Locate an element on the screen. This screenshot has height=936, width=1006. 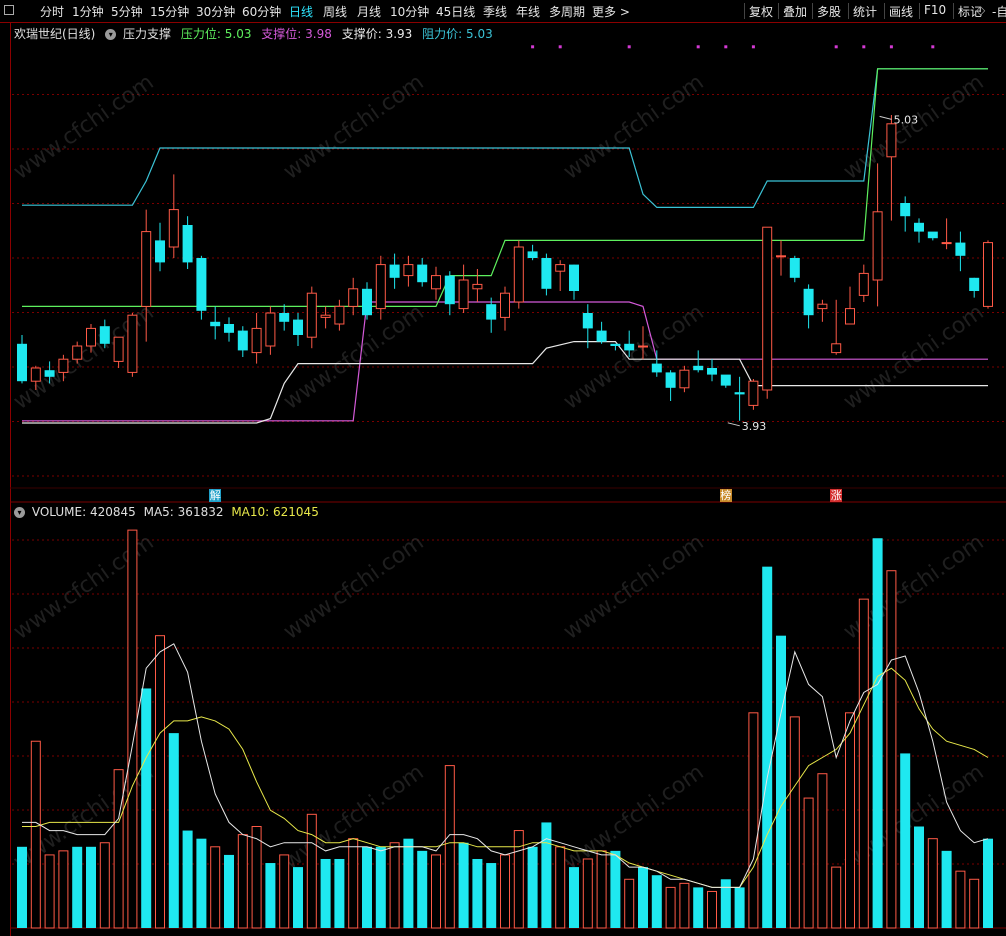
ma10-value: 621045 is located at coordinates (296, 512).